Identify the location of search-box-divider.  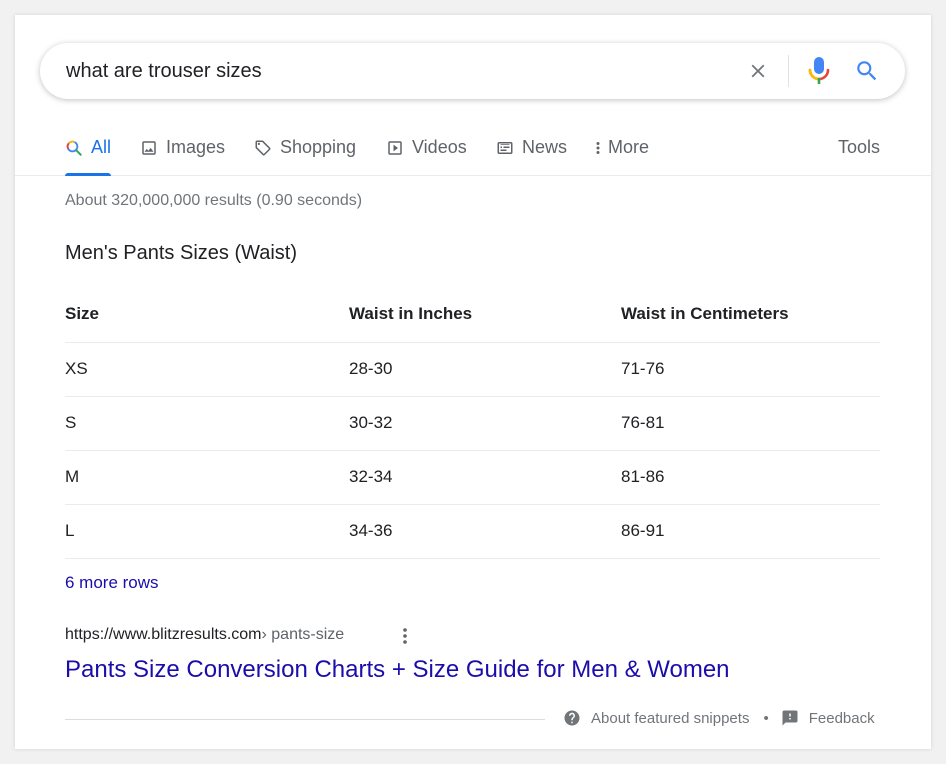
(788, 71).